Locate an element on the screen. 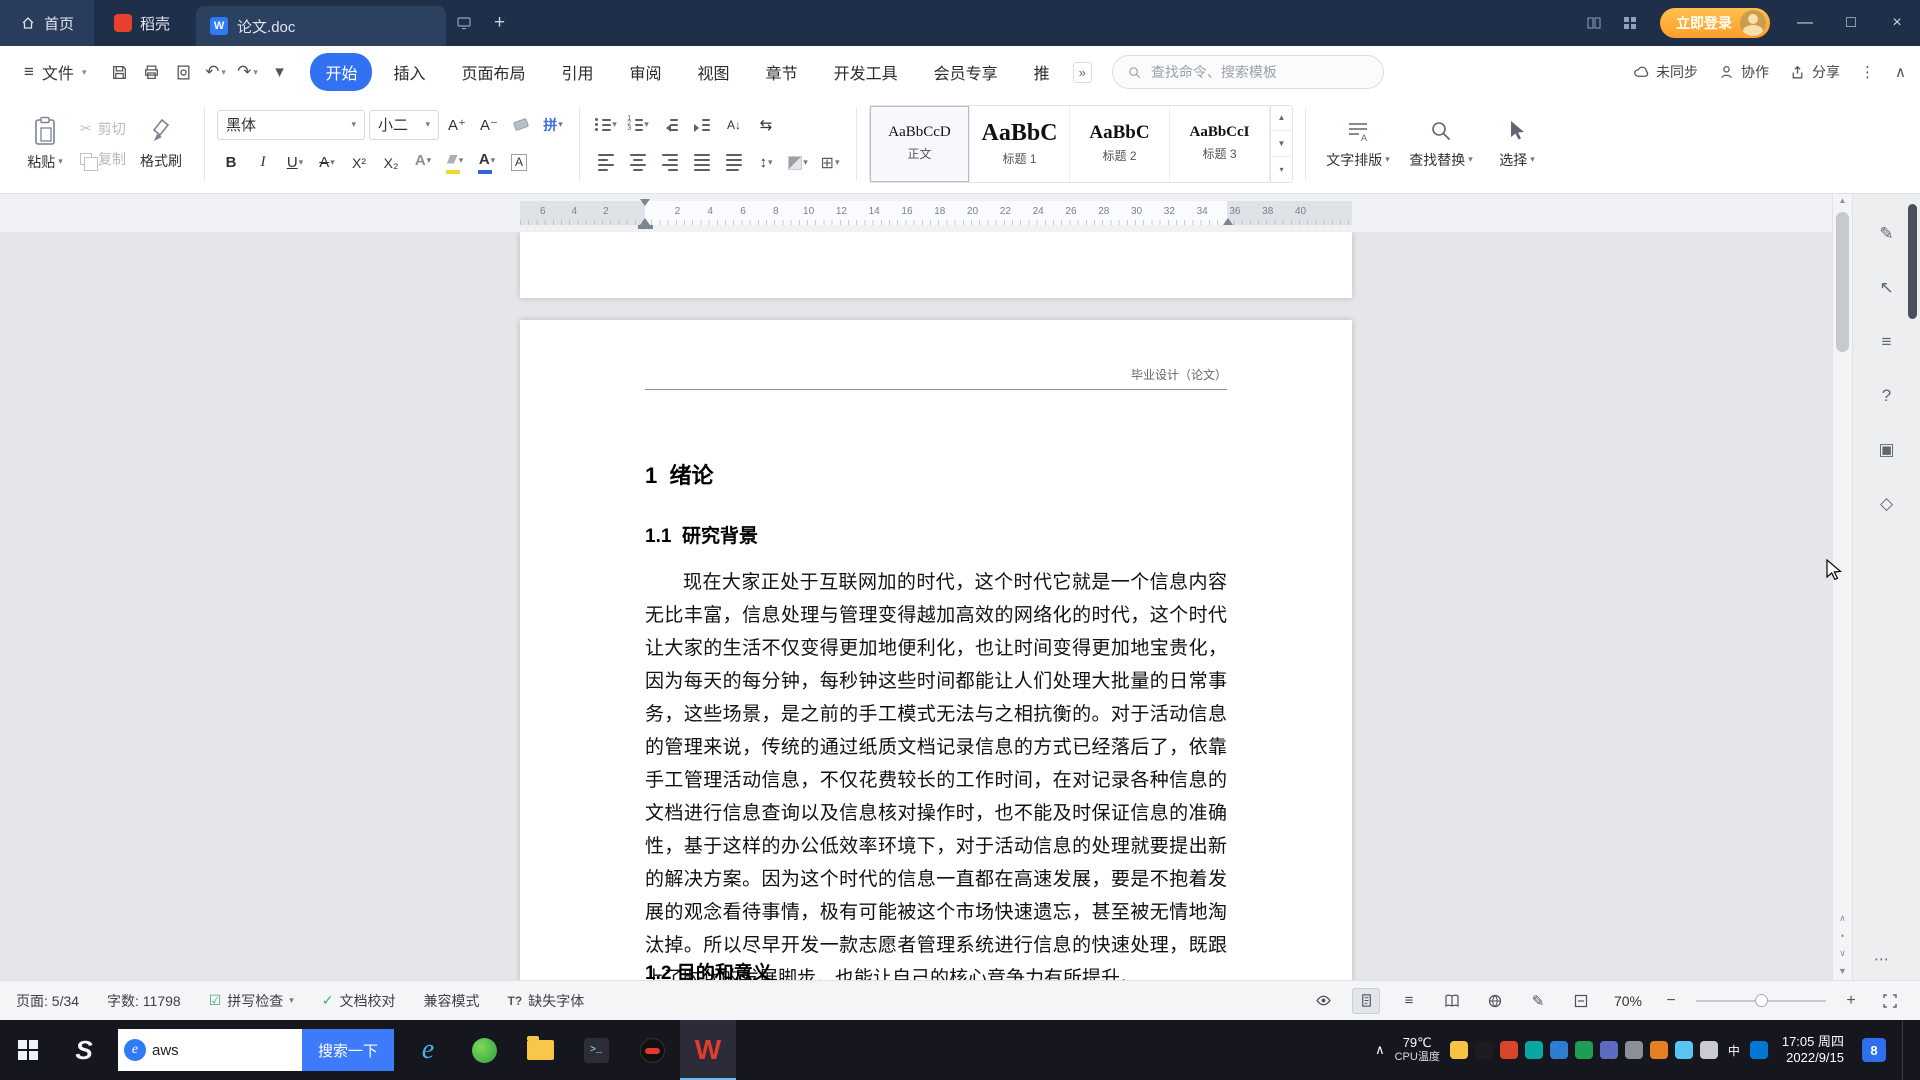  print-preview-button is located at coordinates (183, 72).